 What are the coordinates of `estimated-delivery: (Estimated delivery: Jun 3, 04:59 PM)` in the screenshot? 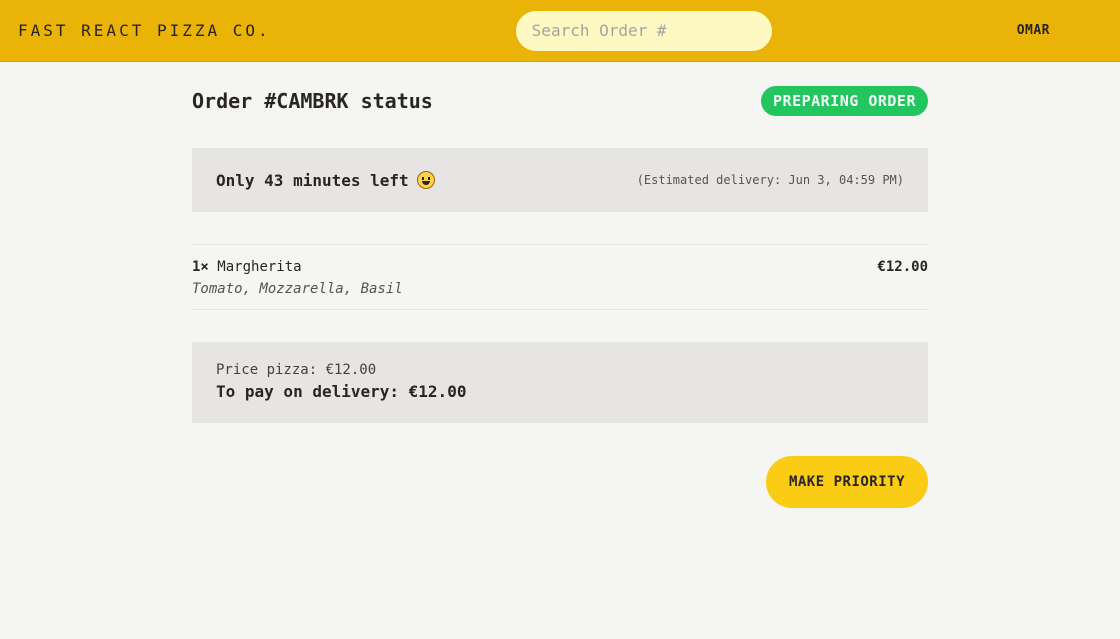 It's located at (770, 180).